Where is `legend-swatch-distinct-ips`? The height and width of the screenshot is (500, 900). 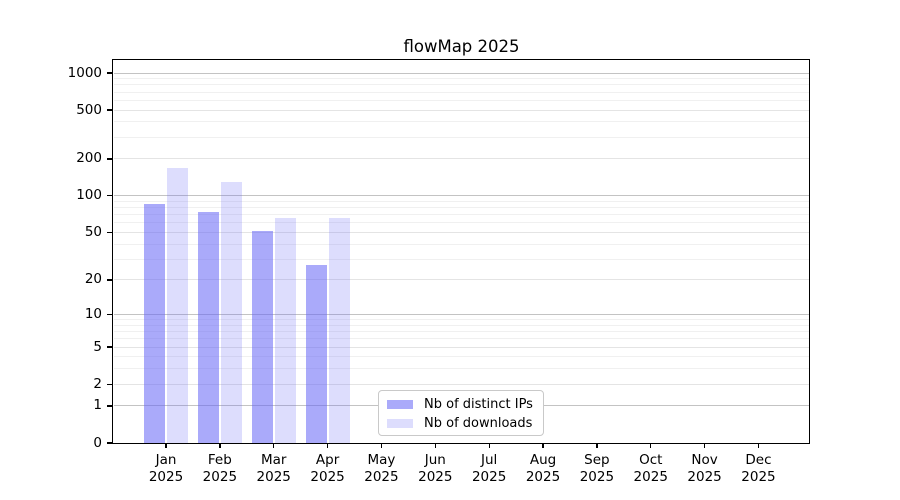
legend-swatch-distinct-ips is located at coordinates (400, 404).